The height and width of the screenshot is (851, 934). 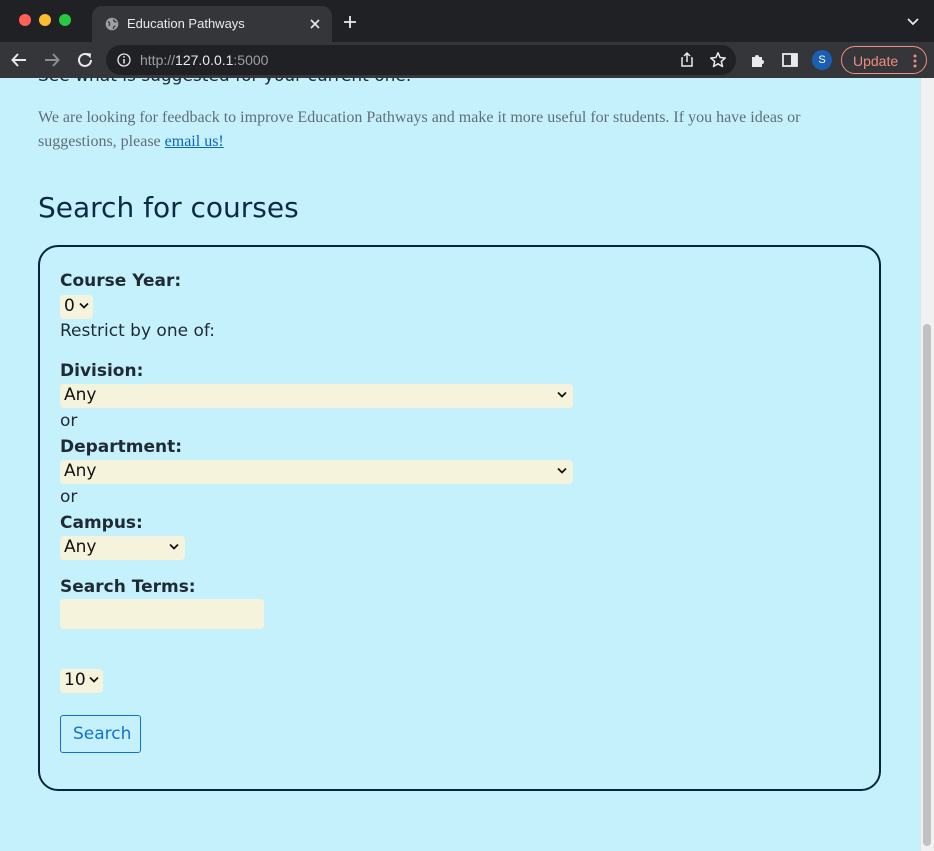 What do you see at coordinates (350, 22) in the screenshot?
I see `plus-icon` at bounding box center [350, 22].